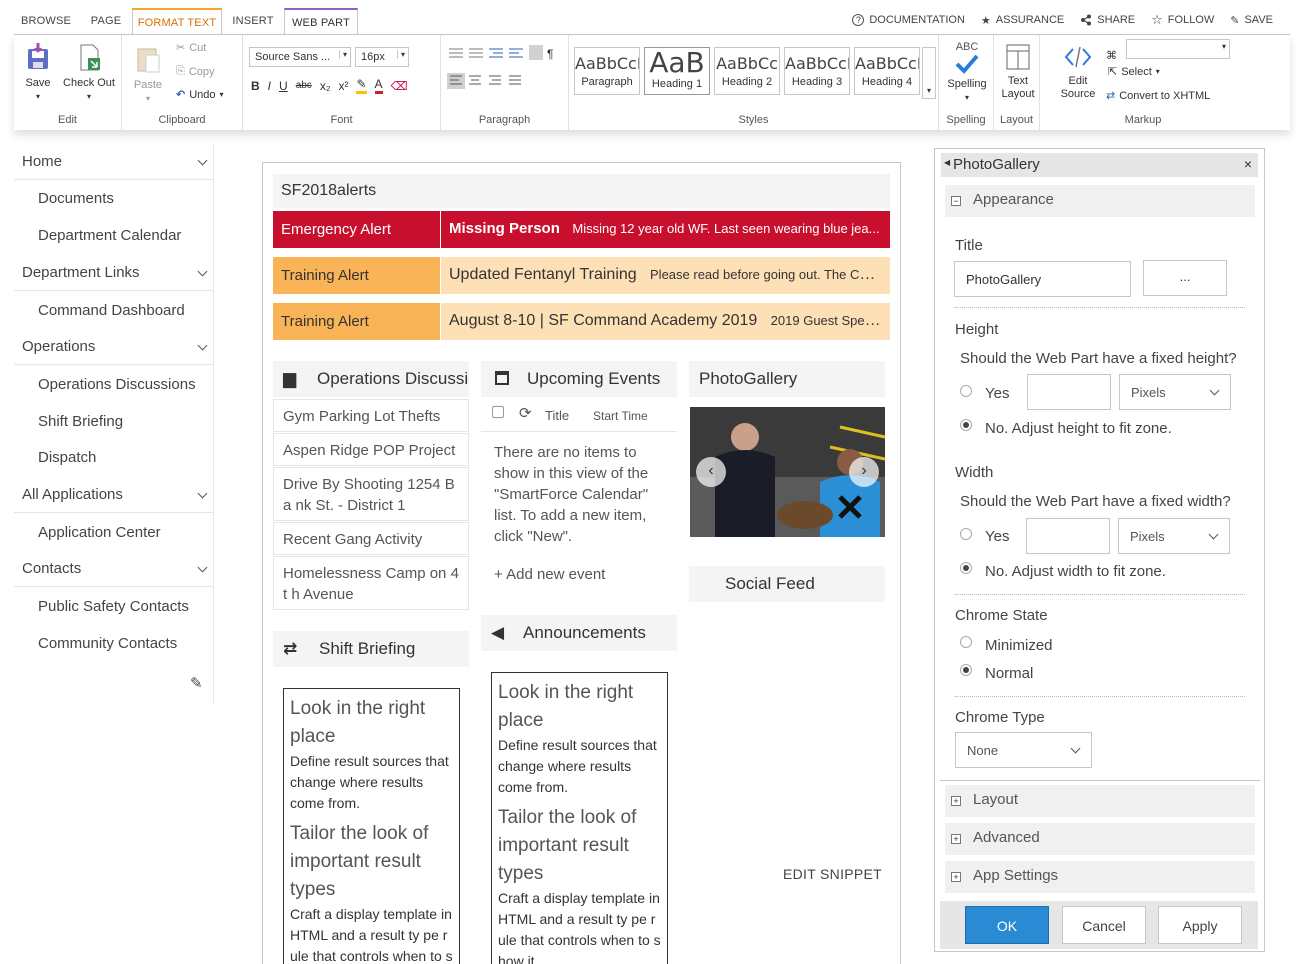 Image resolution: width=1303 pixels, height=964 pixels. Describe the element at coordinates (1104, 925) in the screenshot. I see `cancel-button: Cancel` at that location.